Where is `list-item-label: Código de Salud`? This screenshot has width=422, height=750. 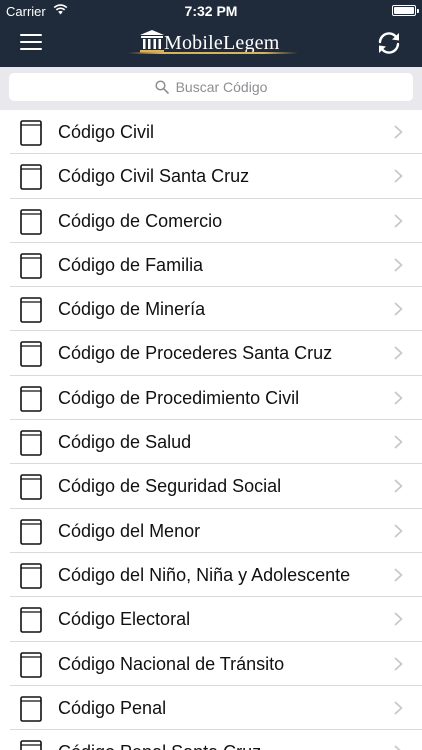
list-item-label: Código de Salud is located at coordinates (125, 442).